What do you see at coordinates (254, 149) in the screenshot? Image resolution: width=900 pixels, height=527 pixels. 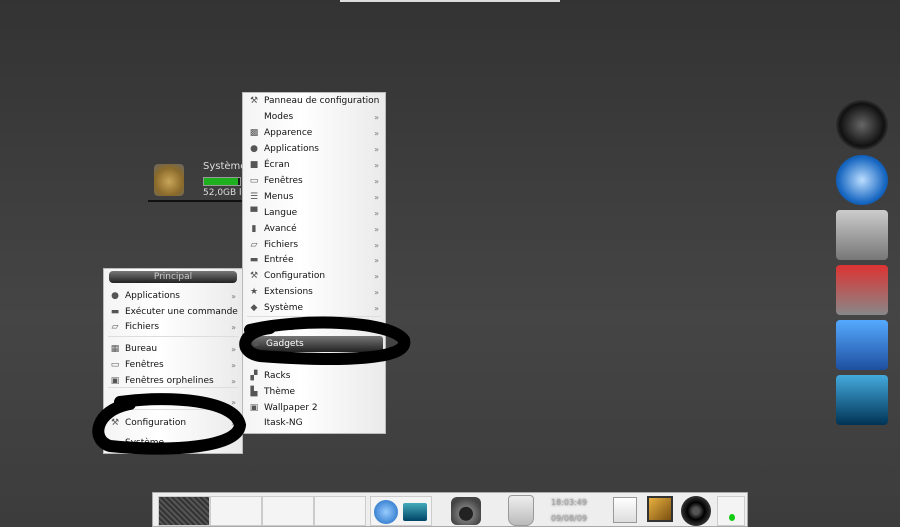 I see `applications-icon: ●` at bounding box center [254, 149].